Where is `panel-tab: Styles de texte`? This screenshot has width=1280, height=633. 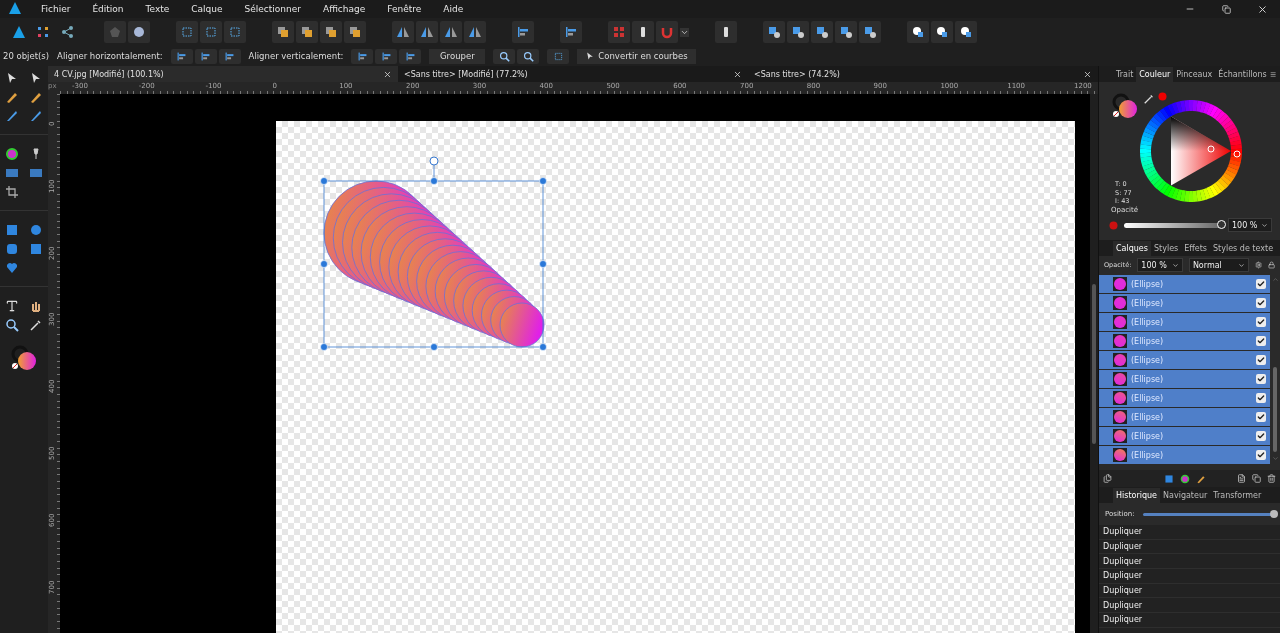
panel-tab: Styles de texte is located at coordinates (1243, 248).